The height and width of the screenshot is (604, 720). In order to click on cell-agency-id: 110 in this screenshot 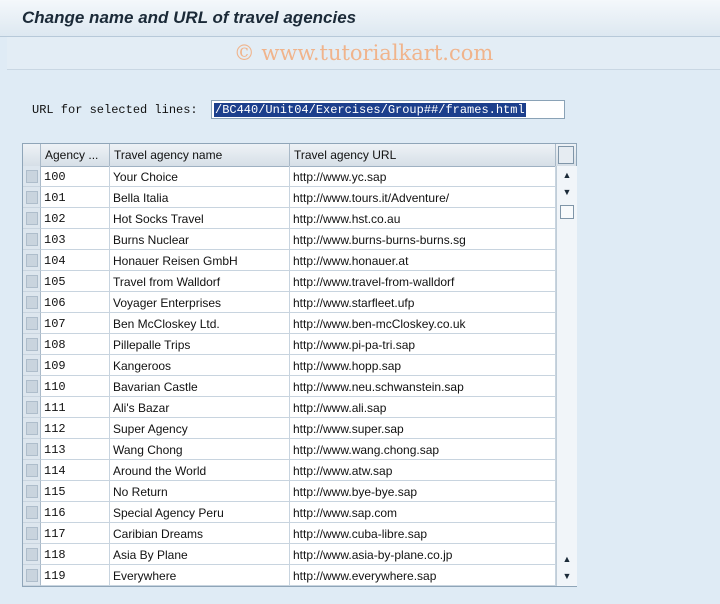, I will do `click(75, 386)`.